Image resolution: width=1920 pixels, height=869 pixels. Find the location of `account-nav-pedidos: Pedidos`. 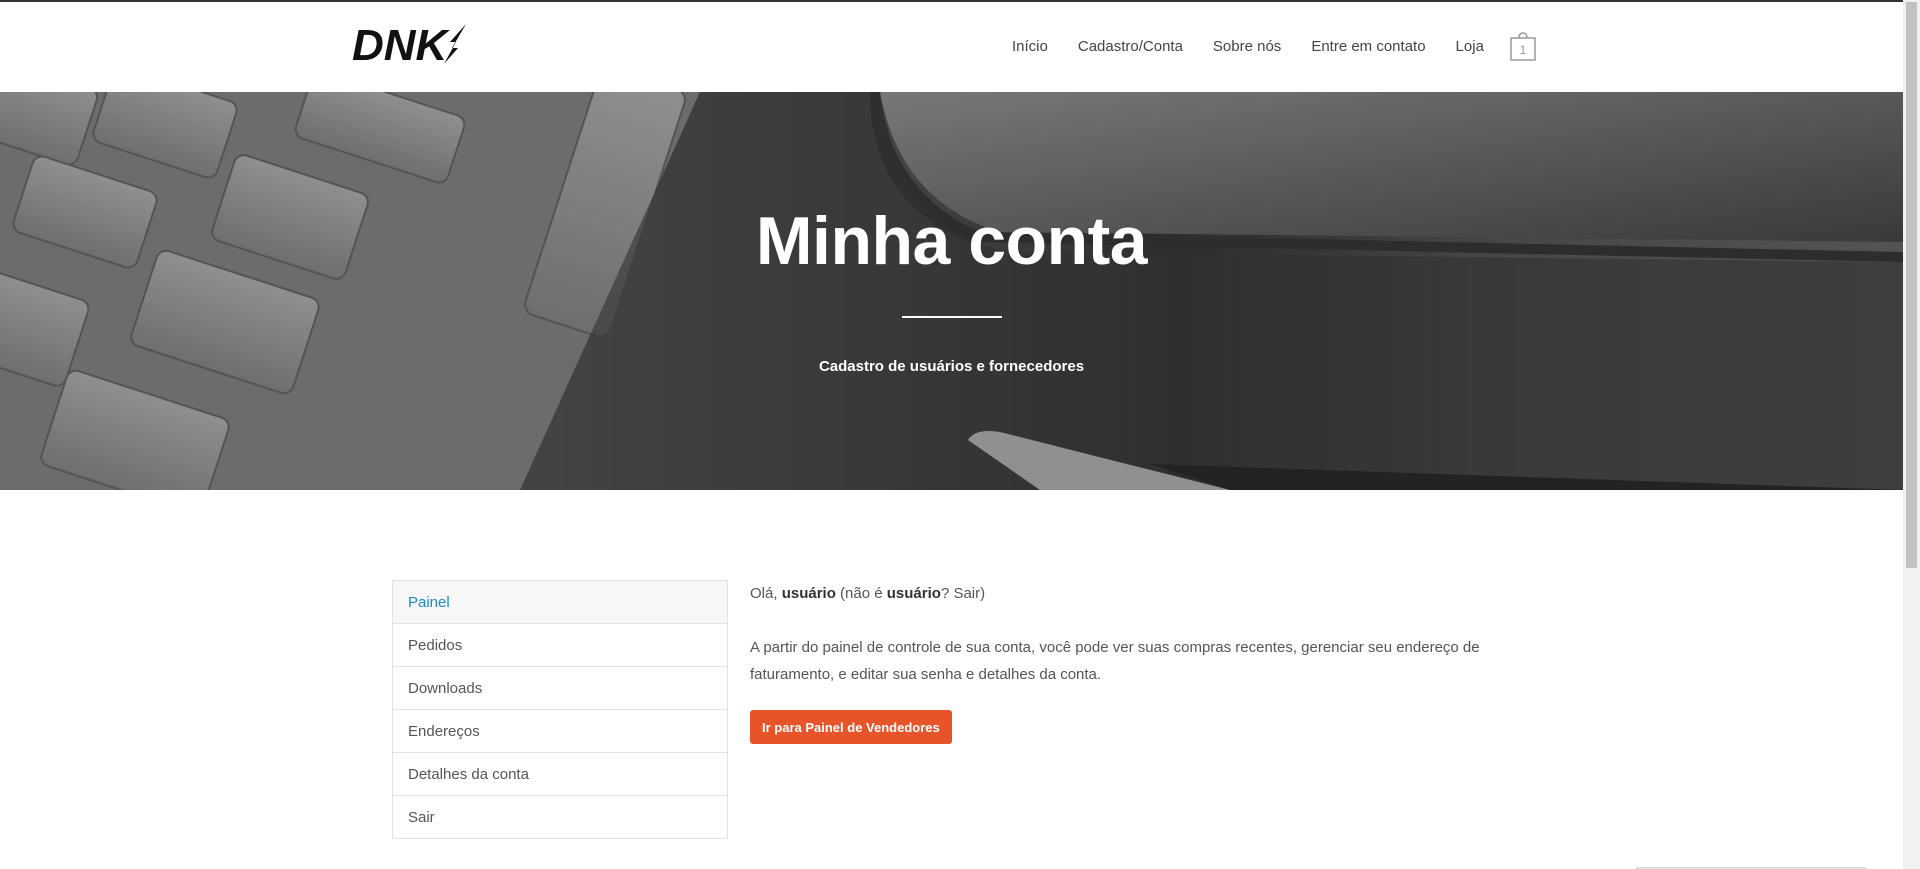

account-nav-pedidos: Pedidos is located at coordinates (560, 645).